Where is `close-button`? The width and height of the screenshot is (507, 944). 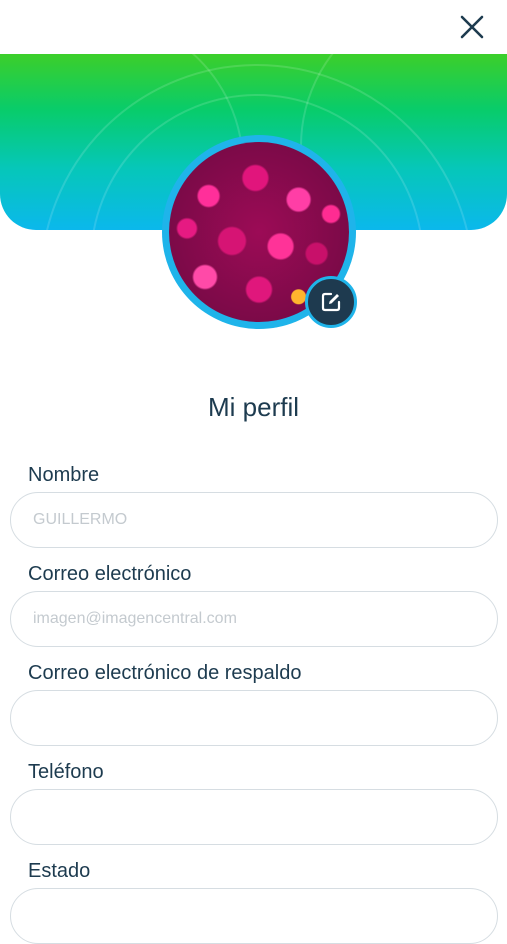
close-button is located at coordinates (472, 27).